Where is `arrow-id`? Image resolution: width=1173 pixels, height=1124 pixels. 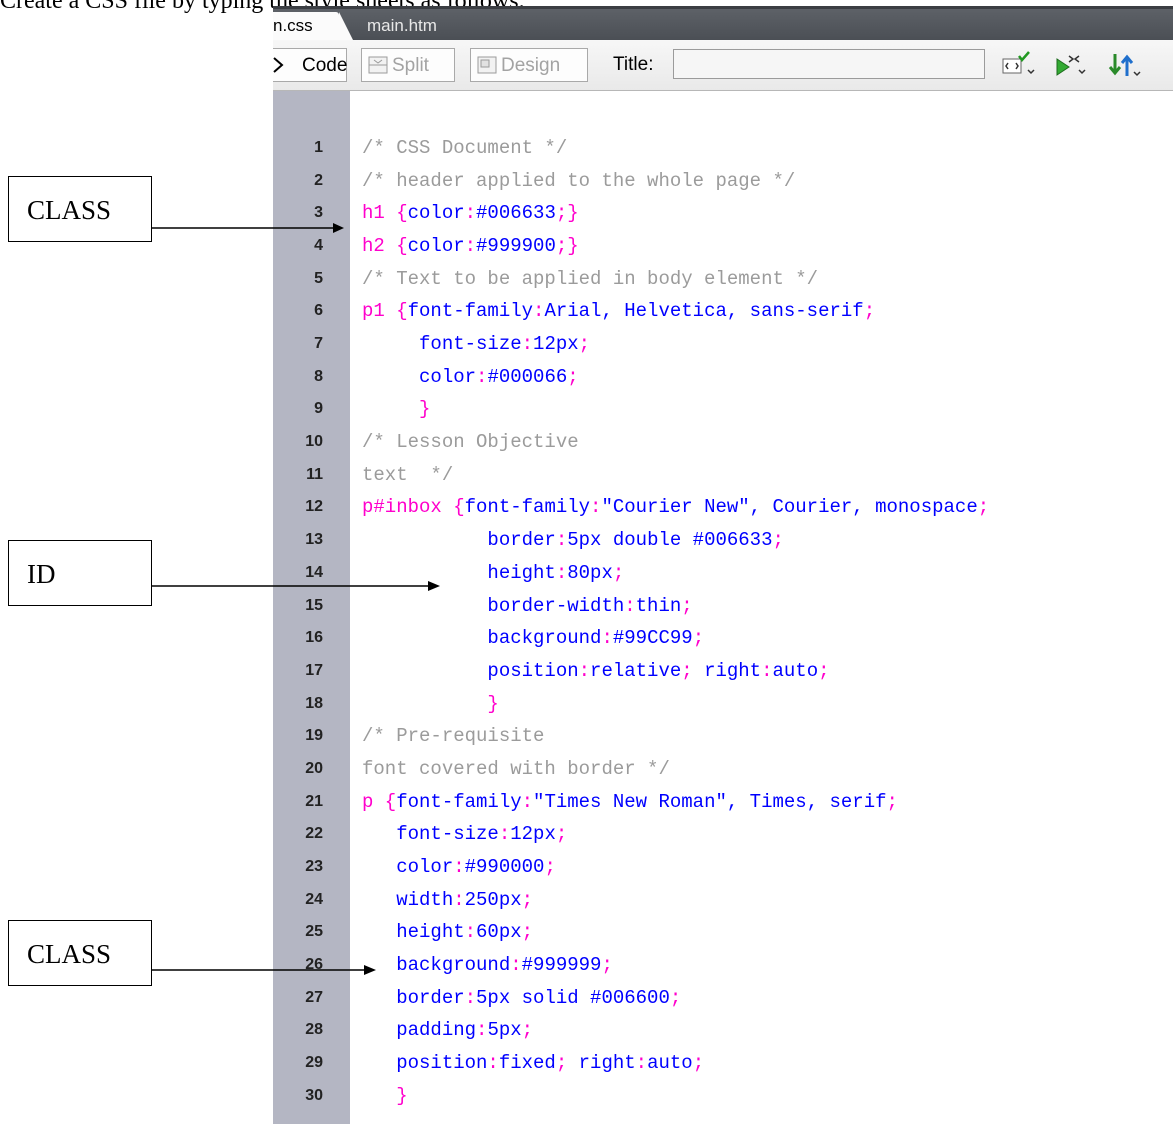
arrow-id is located at coordinates (296, 586).